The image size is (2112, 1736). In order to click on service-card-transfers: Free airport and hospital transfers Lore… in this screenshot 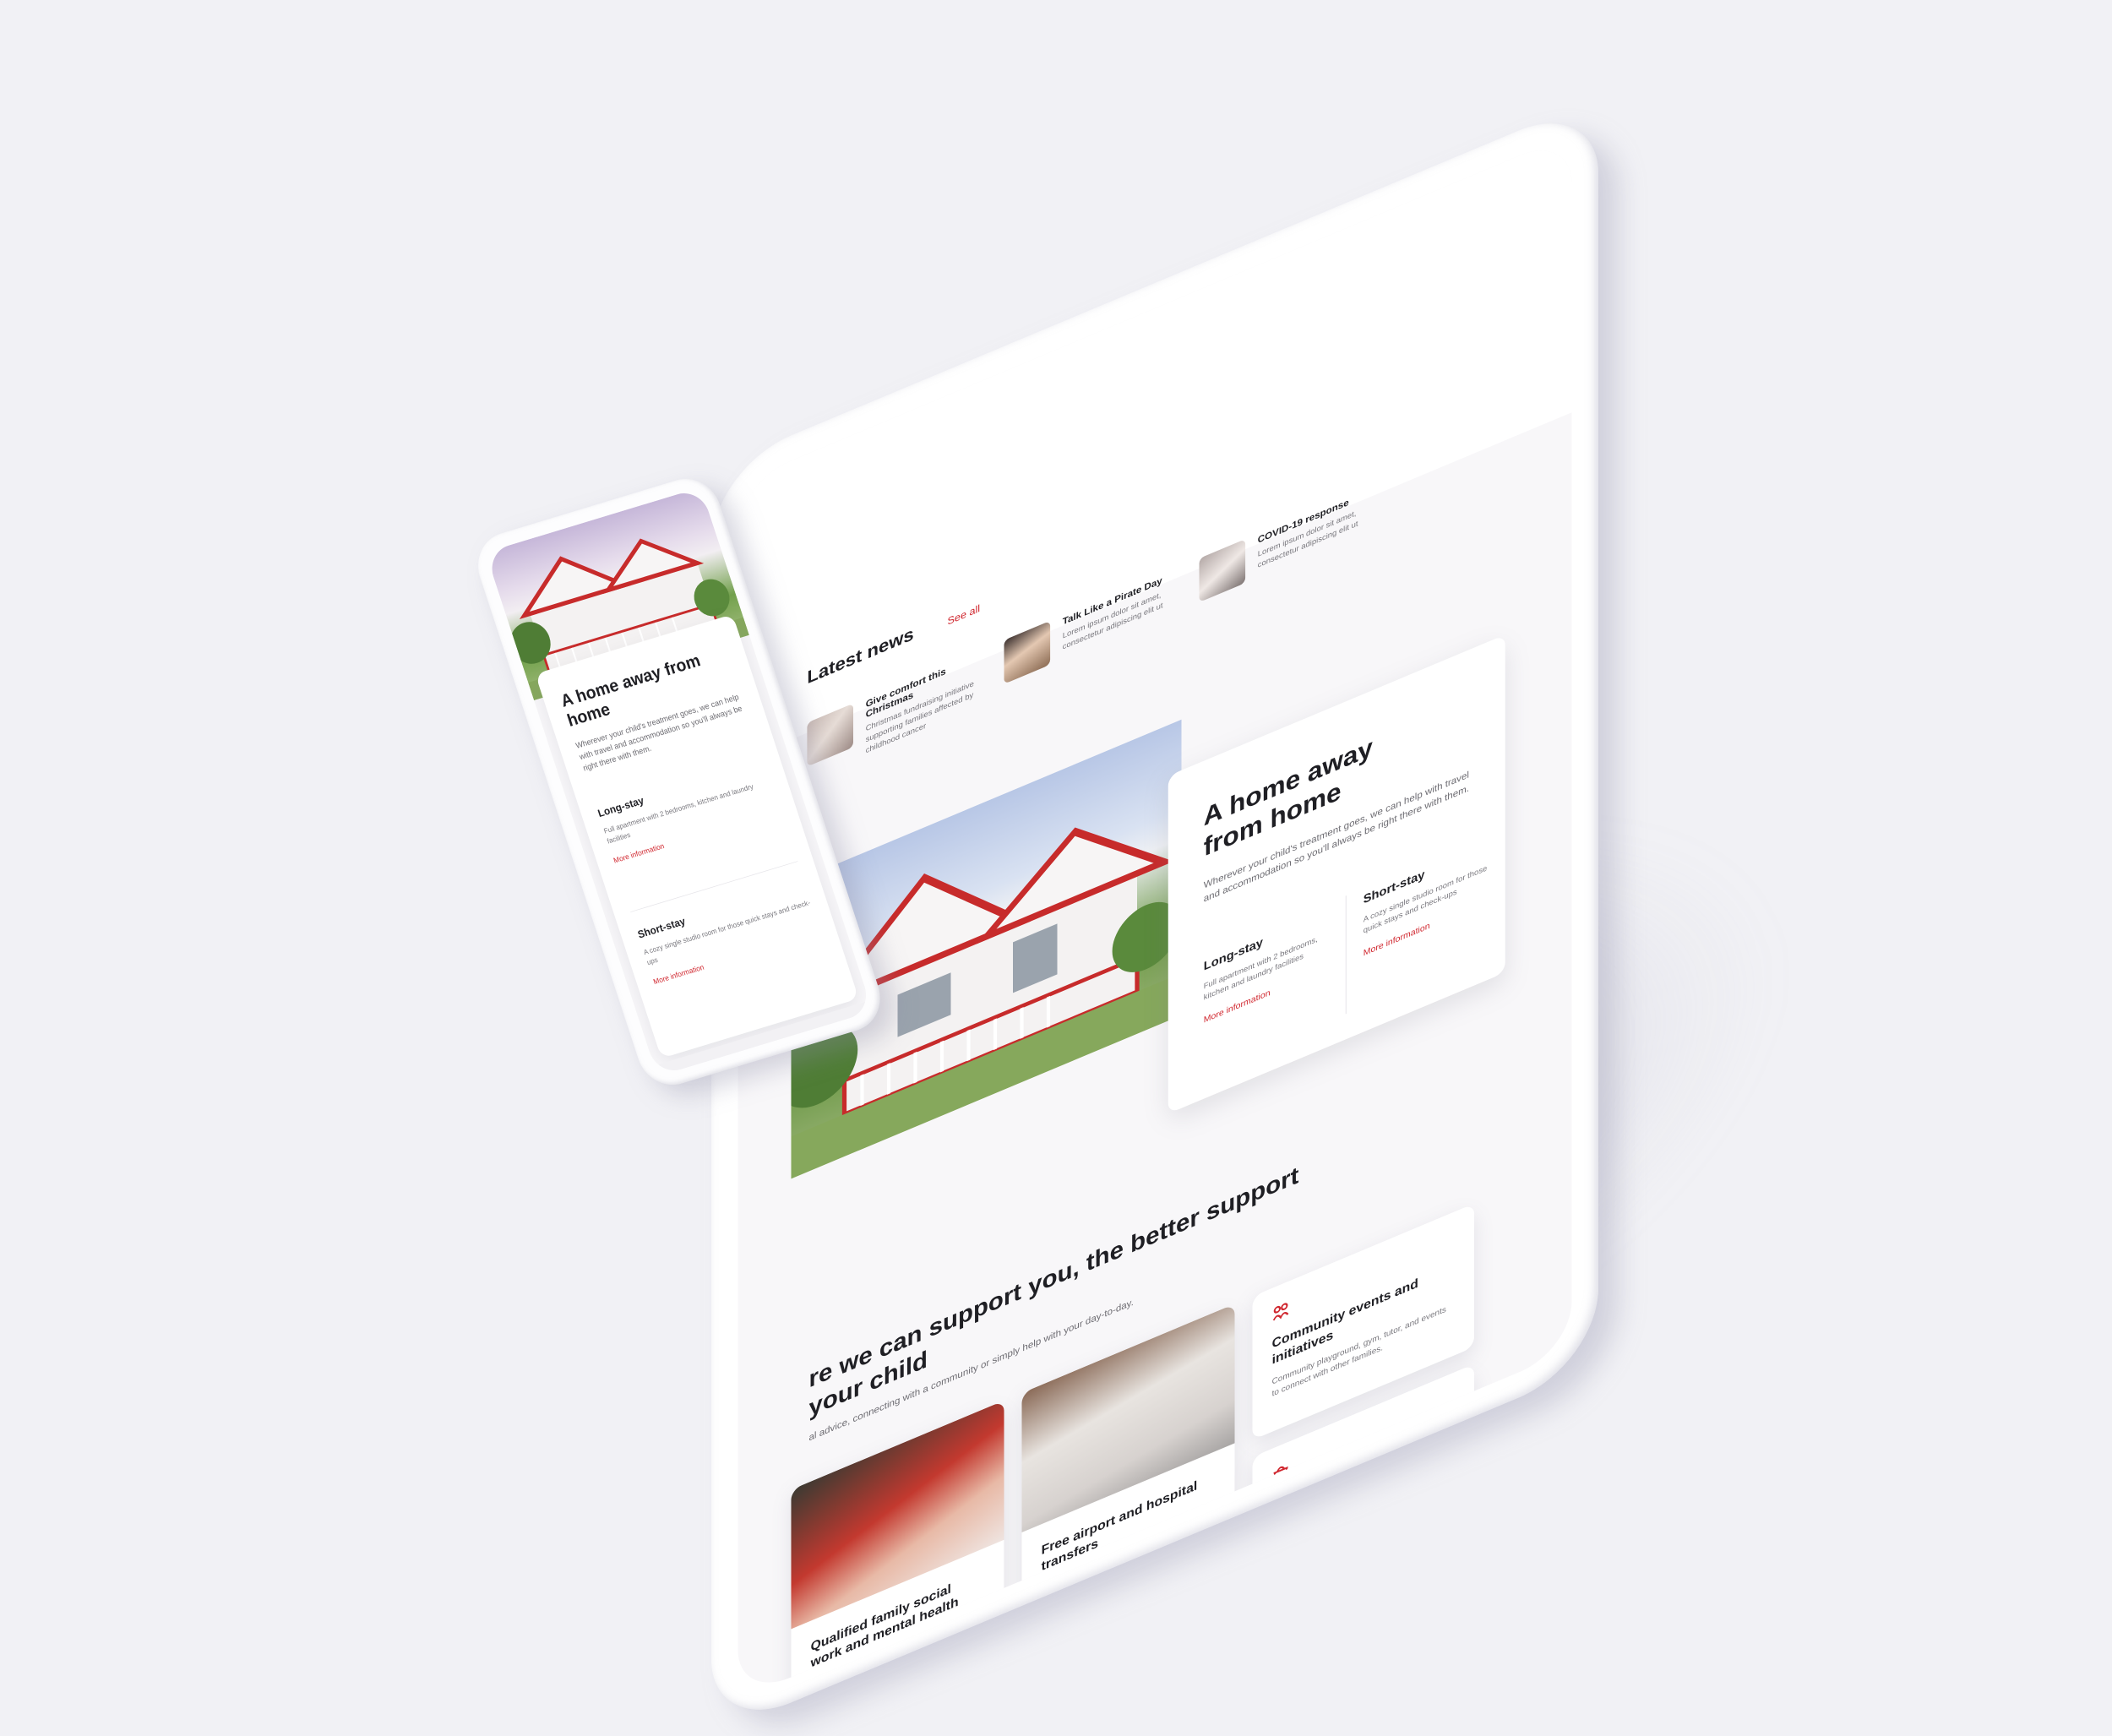, I will do `click(1128, 1471)`.